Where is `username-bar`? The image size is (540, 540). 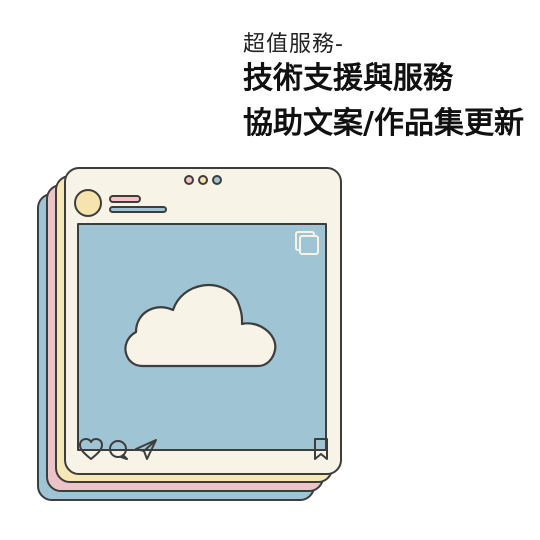 username-bar is located at coordinates (125, 199).